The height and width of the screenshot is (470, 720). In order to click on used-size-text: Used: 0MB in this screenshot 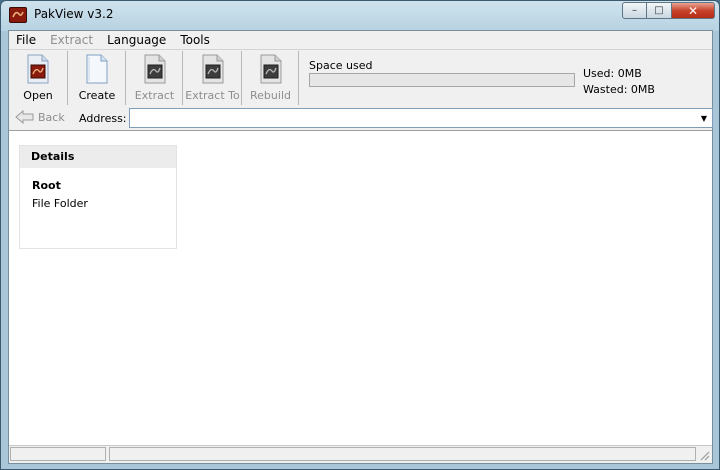, I will do `click(612, 73)`.